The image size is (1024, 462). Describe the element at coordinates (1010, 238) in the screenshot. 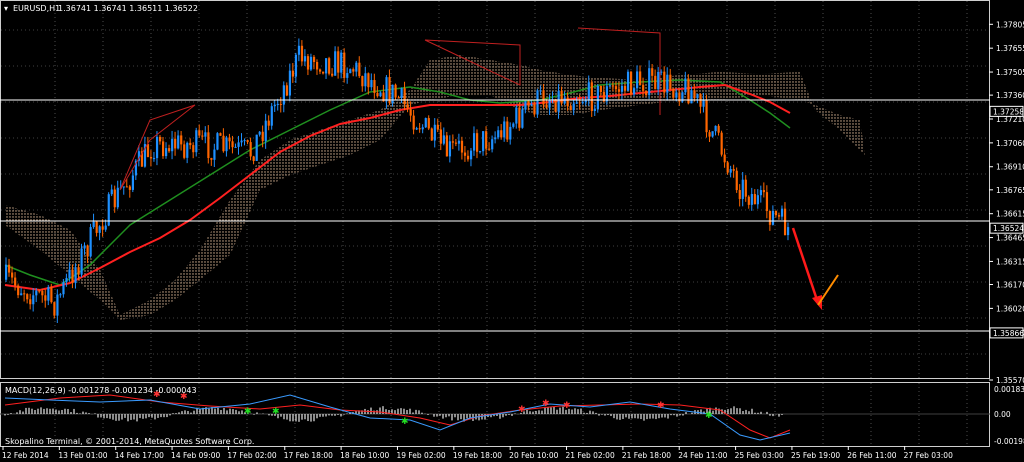

I see `price-tick-label: 1.36465` at that location.